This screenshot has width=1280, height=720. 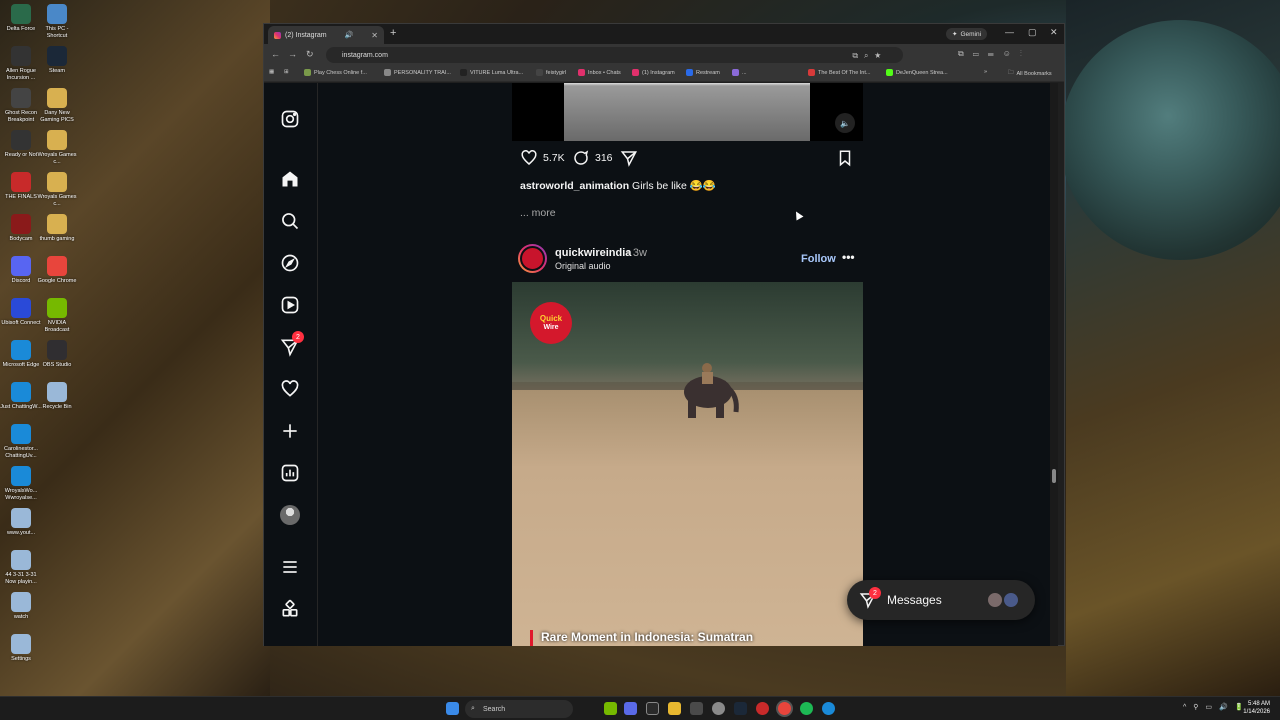 I want to click on chrome-icon, so click(x=784, y=708).